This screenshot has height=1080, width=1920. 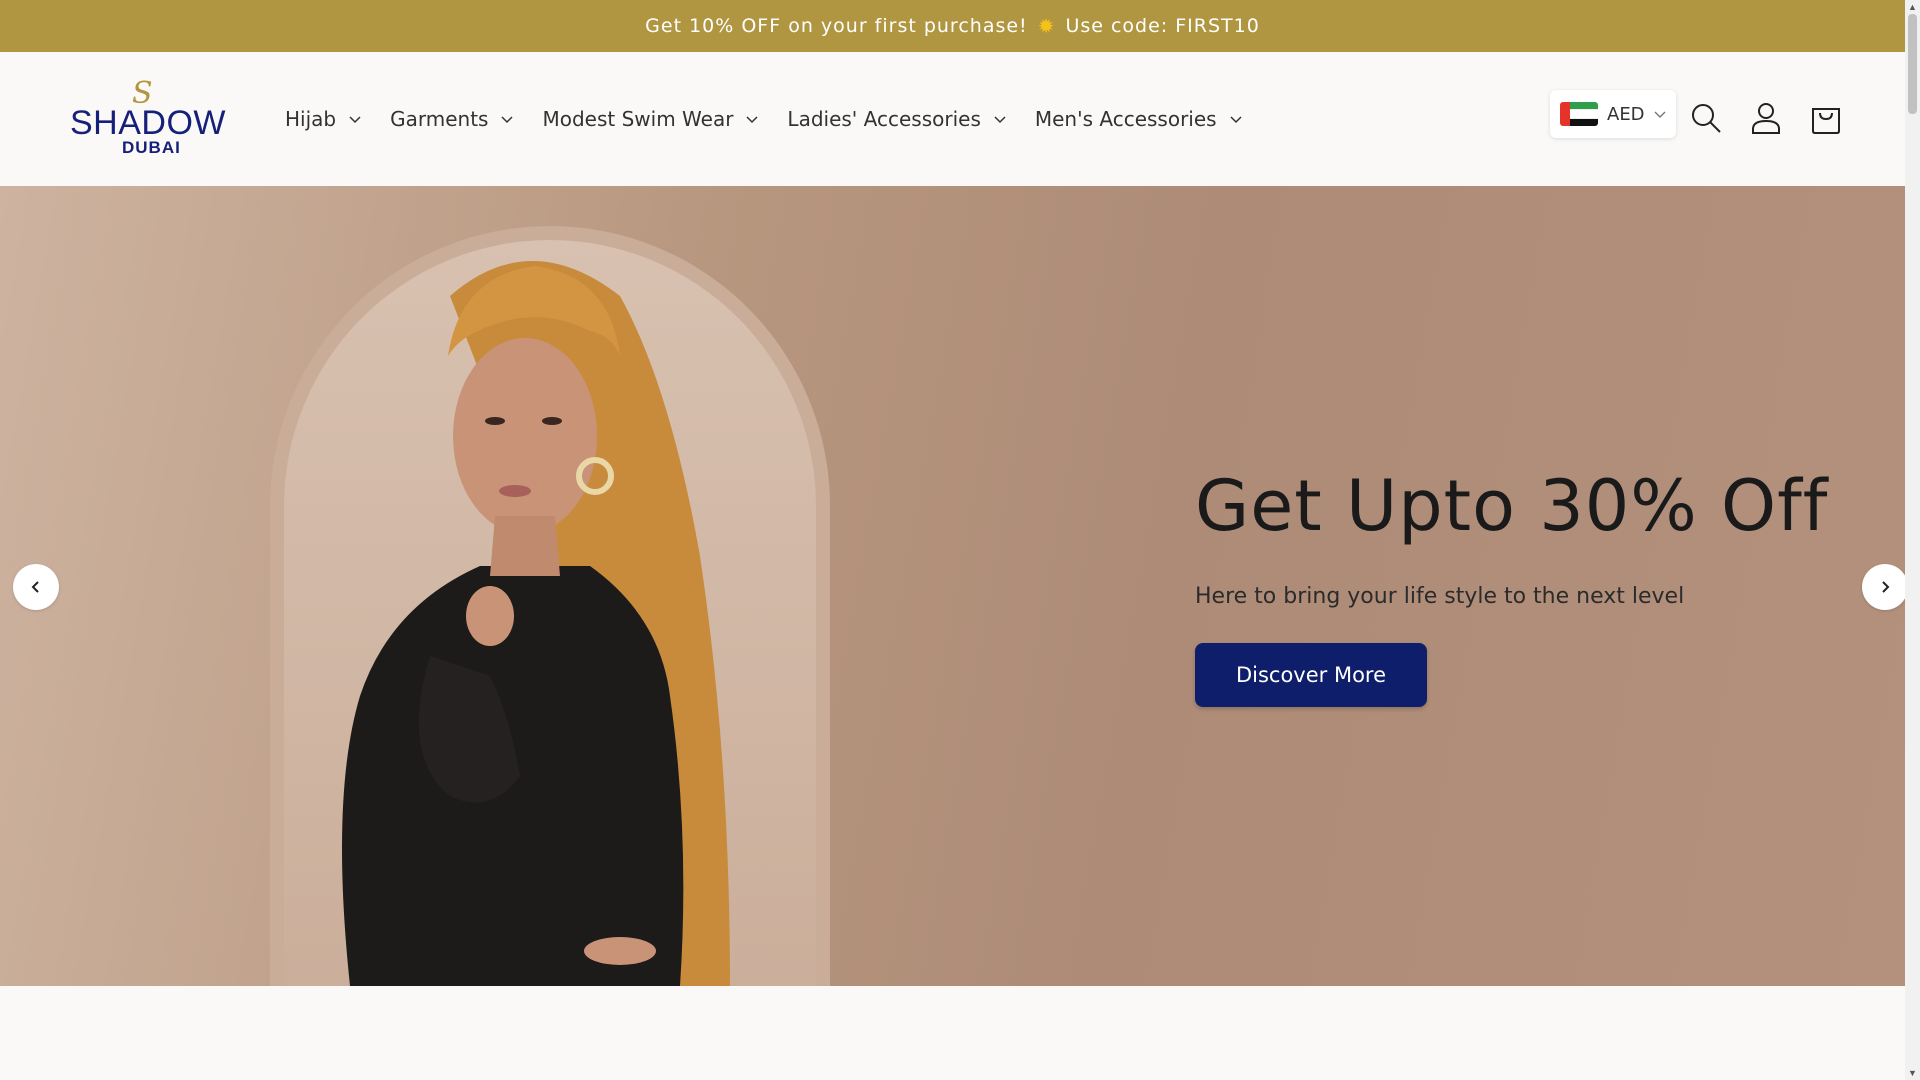 I want to click on scroll-up-arrow-icon: ▲, so click(x=1912, y=7).